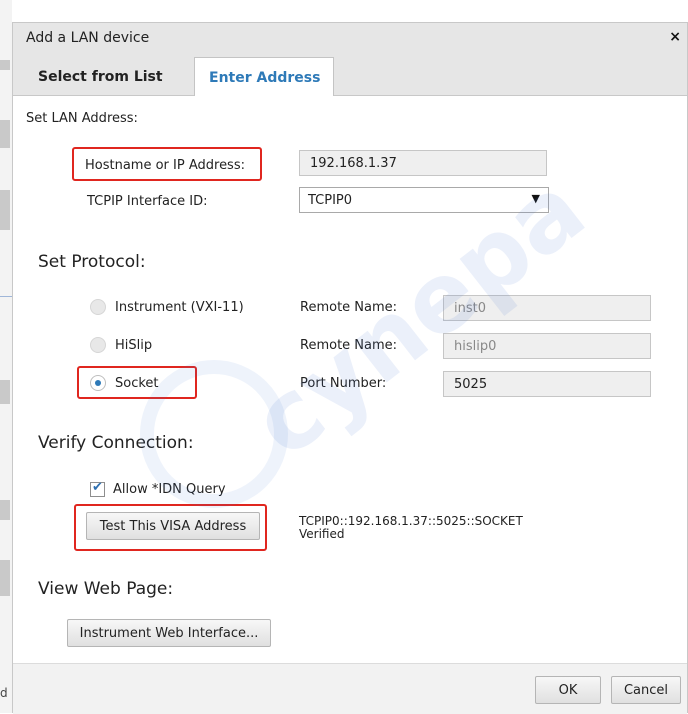 Image resolution: width=688 pixels, height=714 pixels. Describe the element at coordinates (82, 118) in the screenshot. I see `lan-heading: Set LAN Address:` at that location.